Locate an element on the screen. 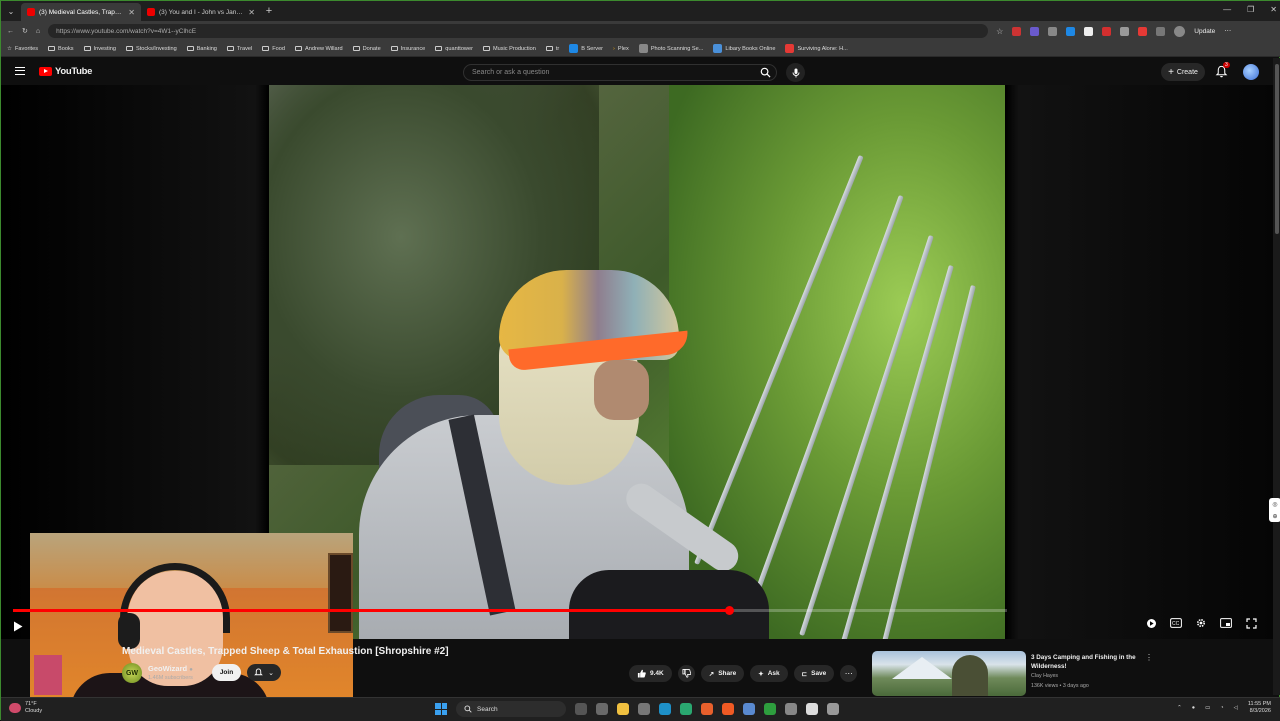 This screenshot has height=721, width=1280. chevron-up-icon: ⌃ is located at coordinates (1179, 708).